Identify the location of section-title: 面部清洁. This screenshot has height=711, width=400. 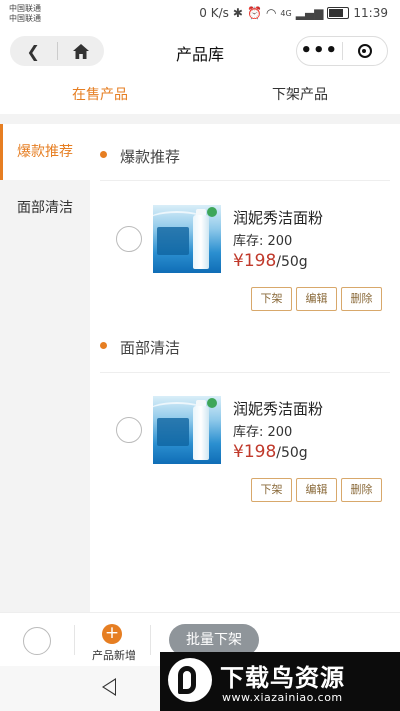
(150, 348).